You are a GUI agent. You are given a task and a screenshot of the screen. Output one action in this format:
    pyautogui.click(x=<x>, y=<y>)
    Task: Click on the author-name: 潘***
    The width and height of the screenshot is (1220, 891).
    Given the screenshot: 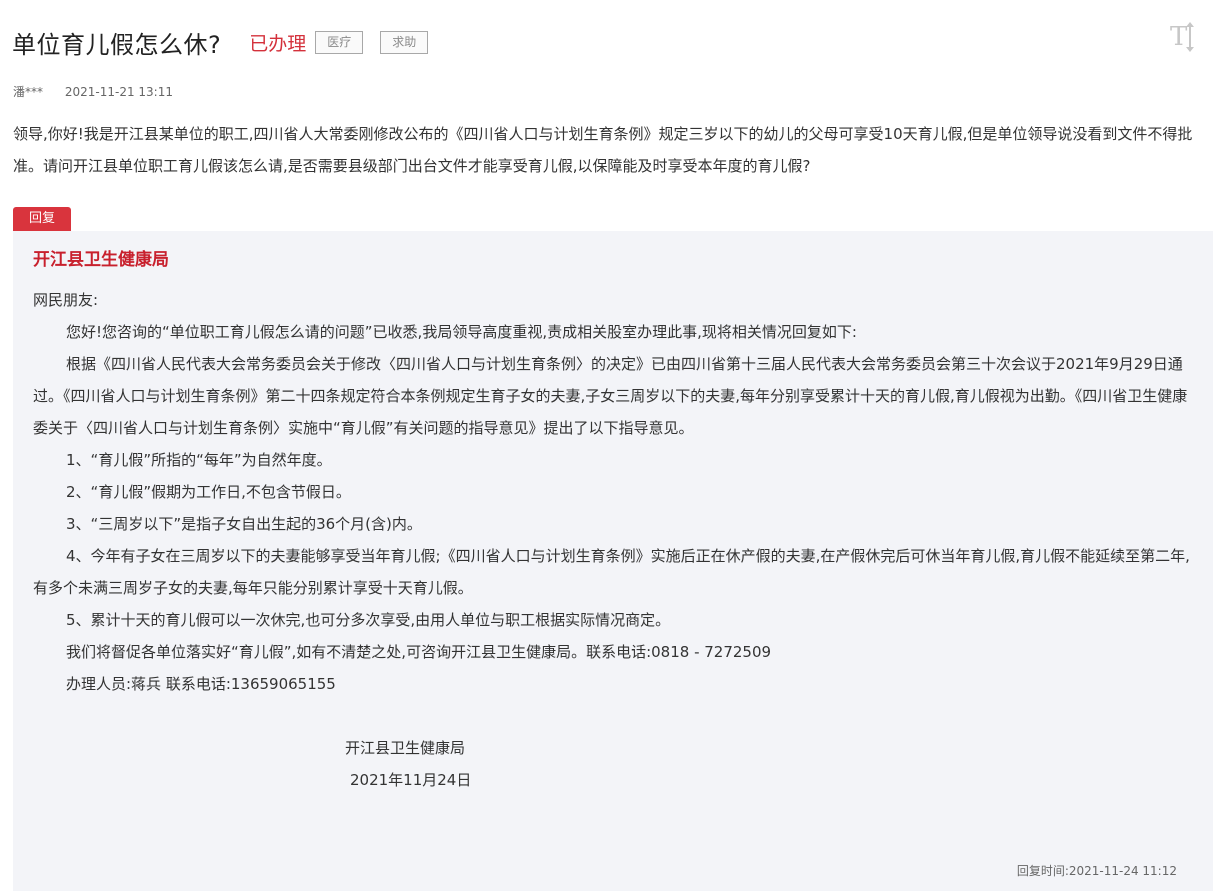 What is the action you would take?
    pyautogui.click(x=28, y=92)
    